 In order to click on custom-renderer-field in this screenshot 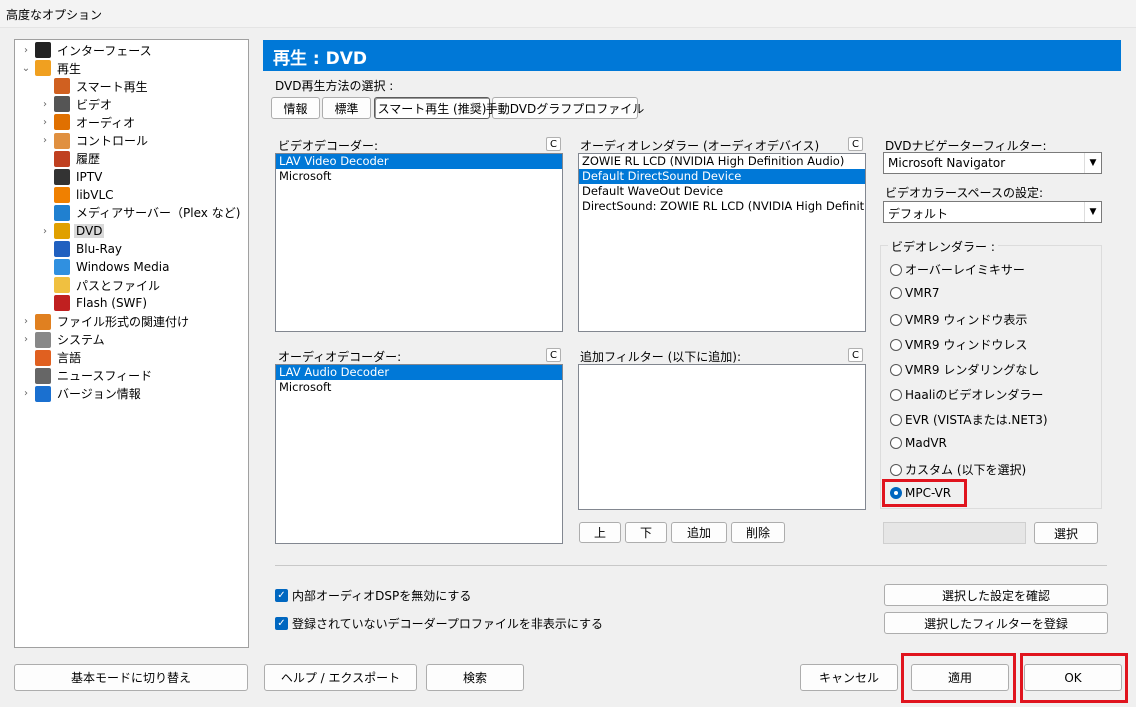, I will do `click(954, 533)`.